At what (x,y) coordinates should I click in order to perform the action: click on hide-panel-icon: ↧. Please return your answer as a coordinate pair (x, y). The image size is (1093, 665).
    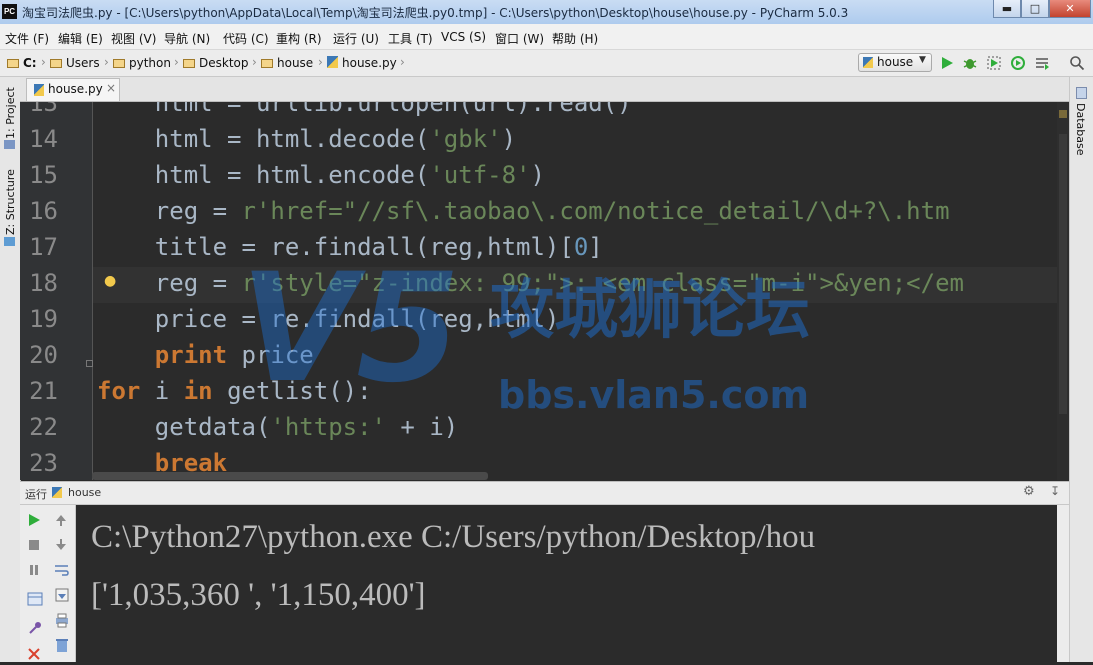
    Looking at the image, I should click on (1055, 491).